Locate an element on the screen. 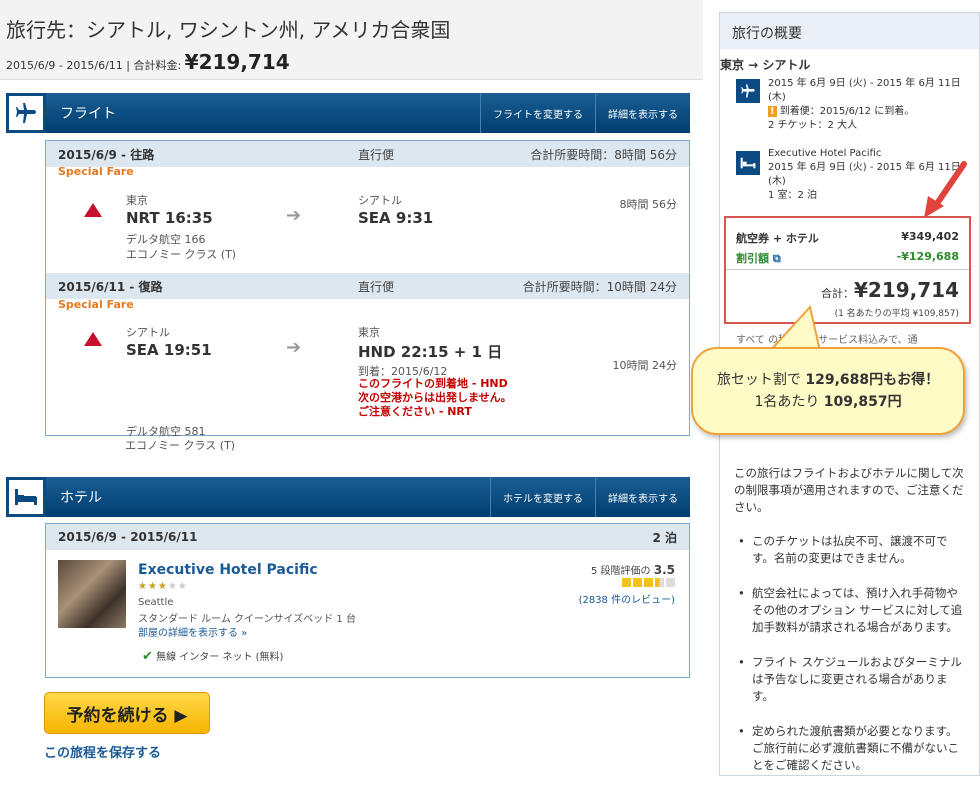  list-item: • フライト スケジュールおよびターミナルは予告なしに変更される場合があります。 is located at coordinates (850, 679).